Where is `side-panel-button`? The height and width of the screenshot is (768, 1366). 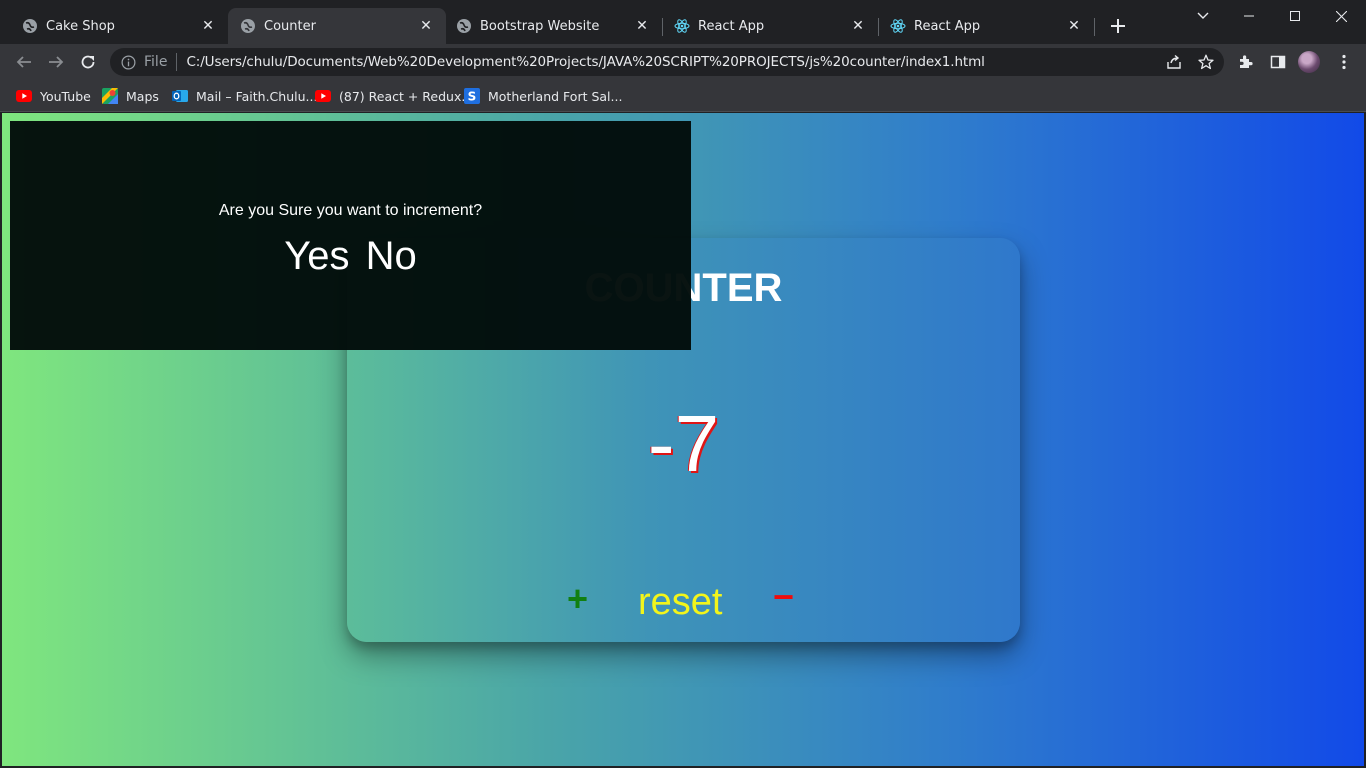
side-panel-button is located at coordinates (1278, 62).